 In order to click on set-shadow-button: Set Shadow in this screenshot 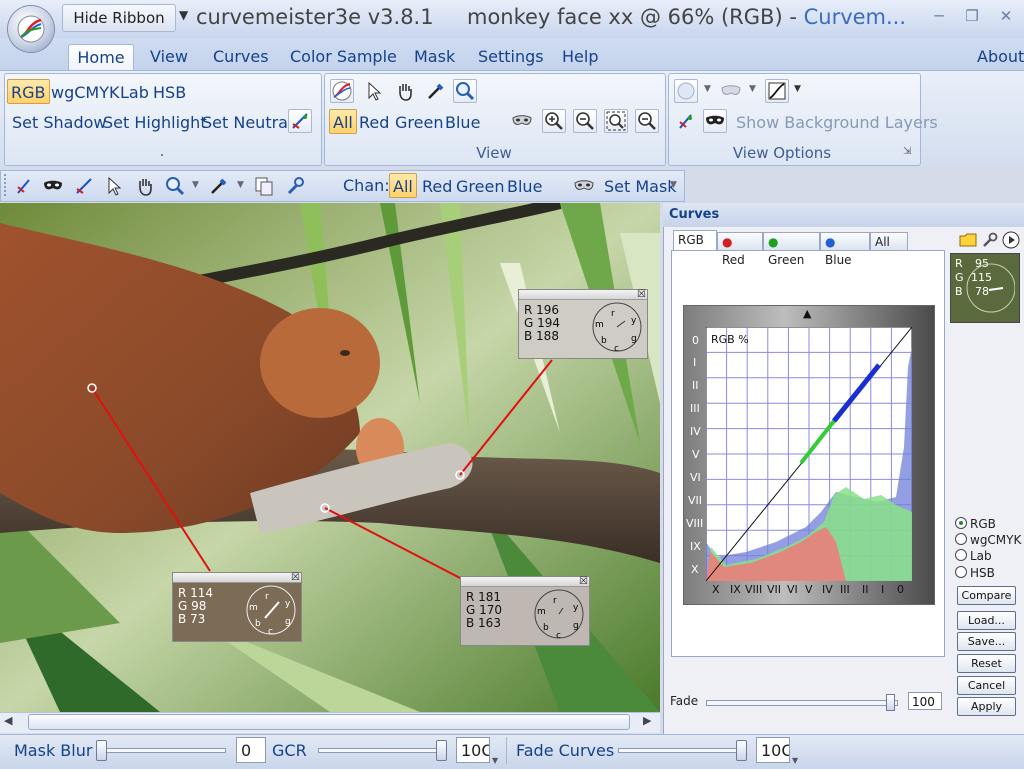, I will do `click(59, 121)`.